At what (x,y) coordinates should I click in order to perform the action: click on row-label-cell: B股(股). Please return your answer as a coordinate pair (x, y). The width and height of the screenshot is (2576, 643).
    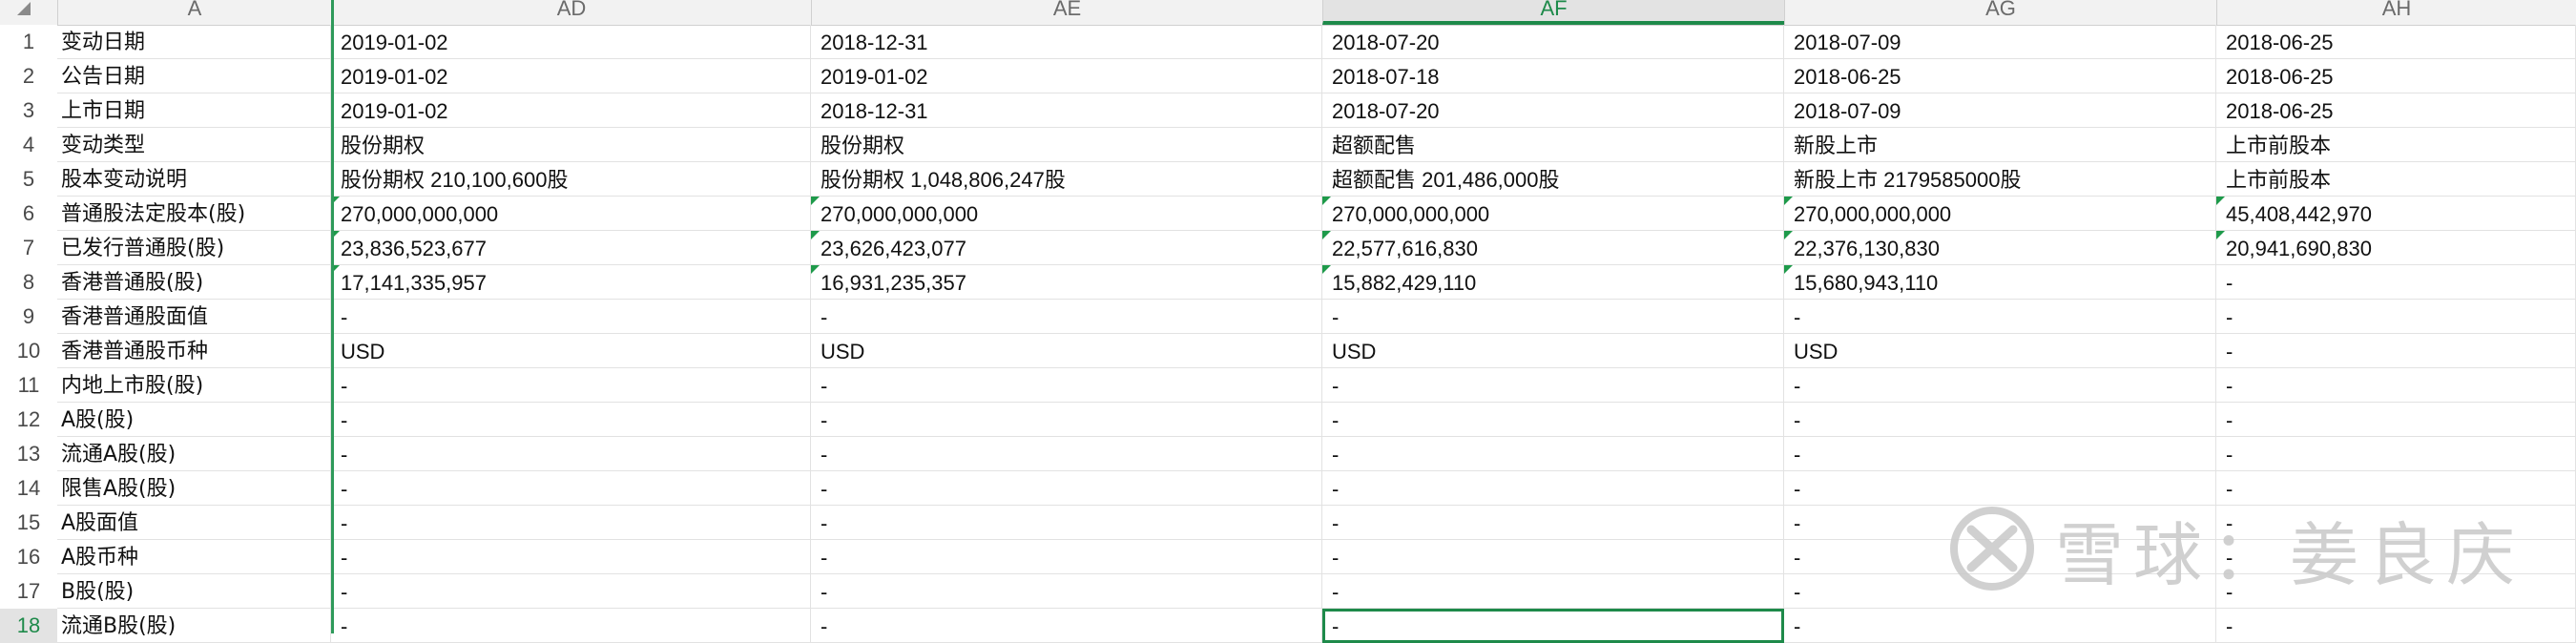
    Looking at the image, I should click on (194, 591).